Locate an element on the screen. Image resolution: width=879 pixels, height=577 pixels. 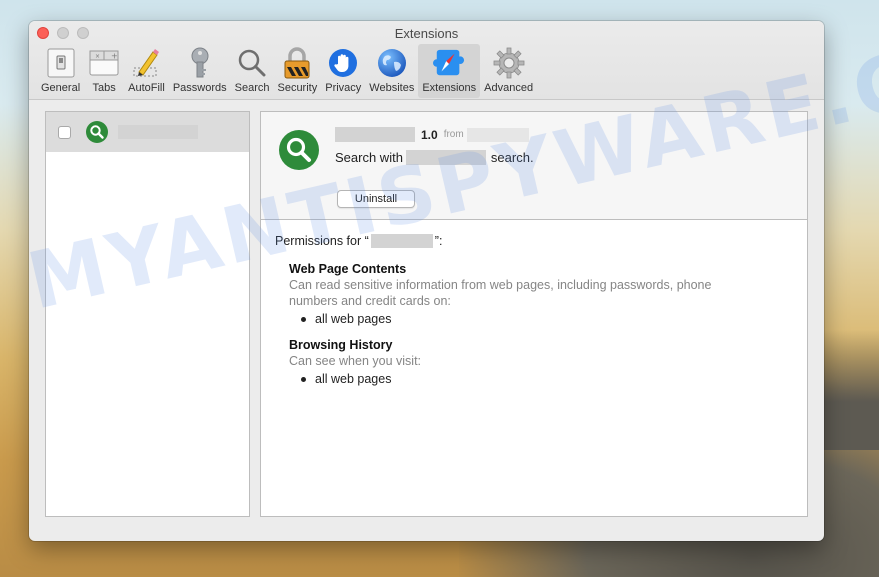
tab-general: General is located at coordinates (60, 71).